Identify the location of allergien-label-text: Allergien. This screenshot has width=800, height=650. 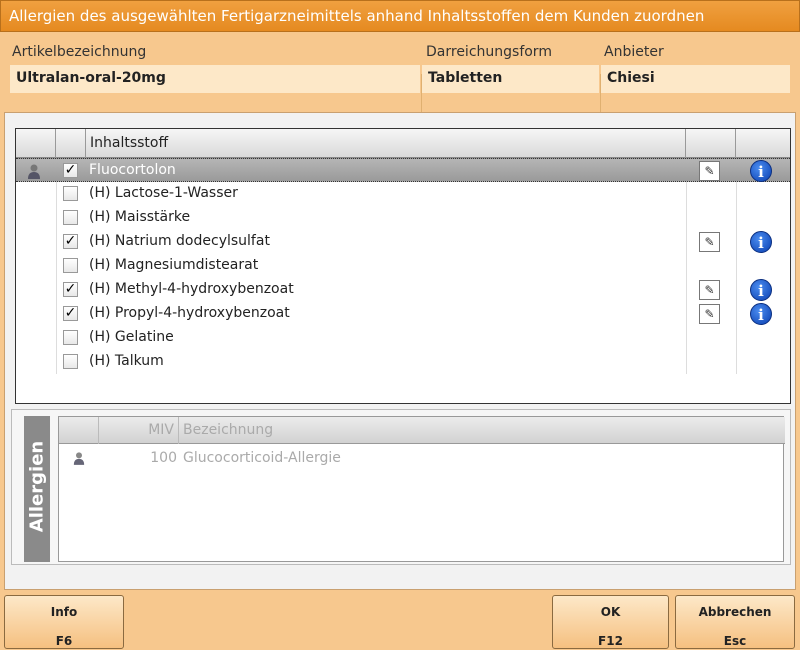
(37, 486).